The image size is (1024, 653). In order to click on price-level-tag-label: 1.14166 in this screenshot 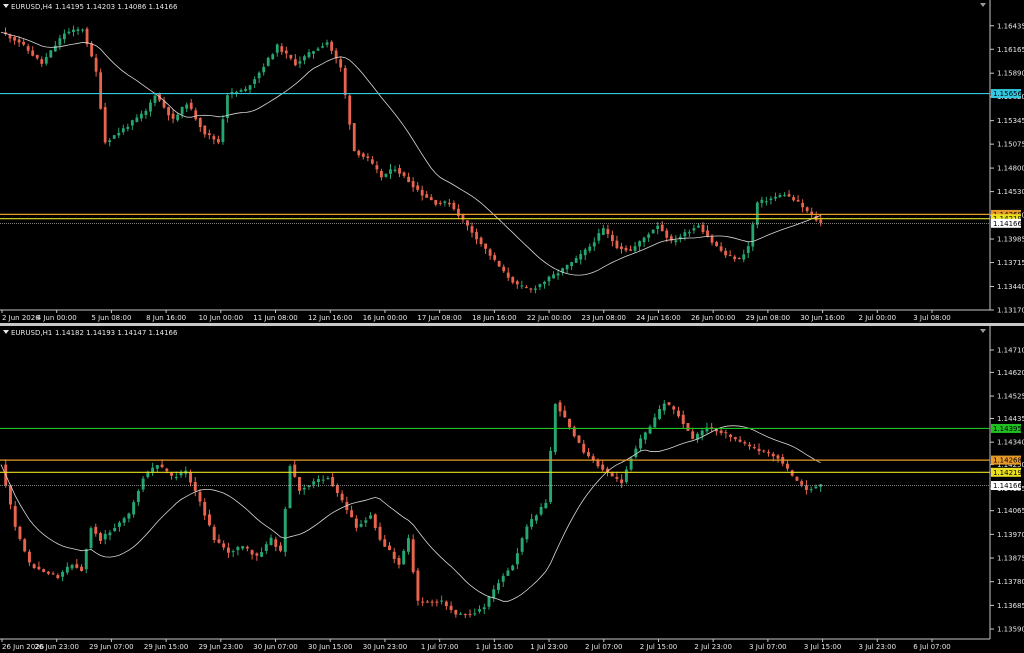, I will do `click(1007, 224)`.